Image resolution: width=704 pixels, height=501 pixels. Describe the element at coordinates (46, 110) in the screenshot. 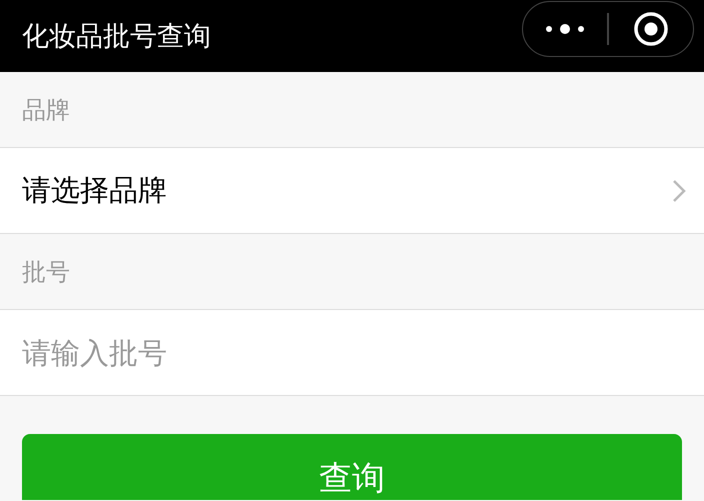

I see `field-label: 品牌` at that location.